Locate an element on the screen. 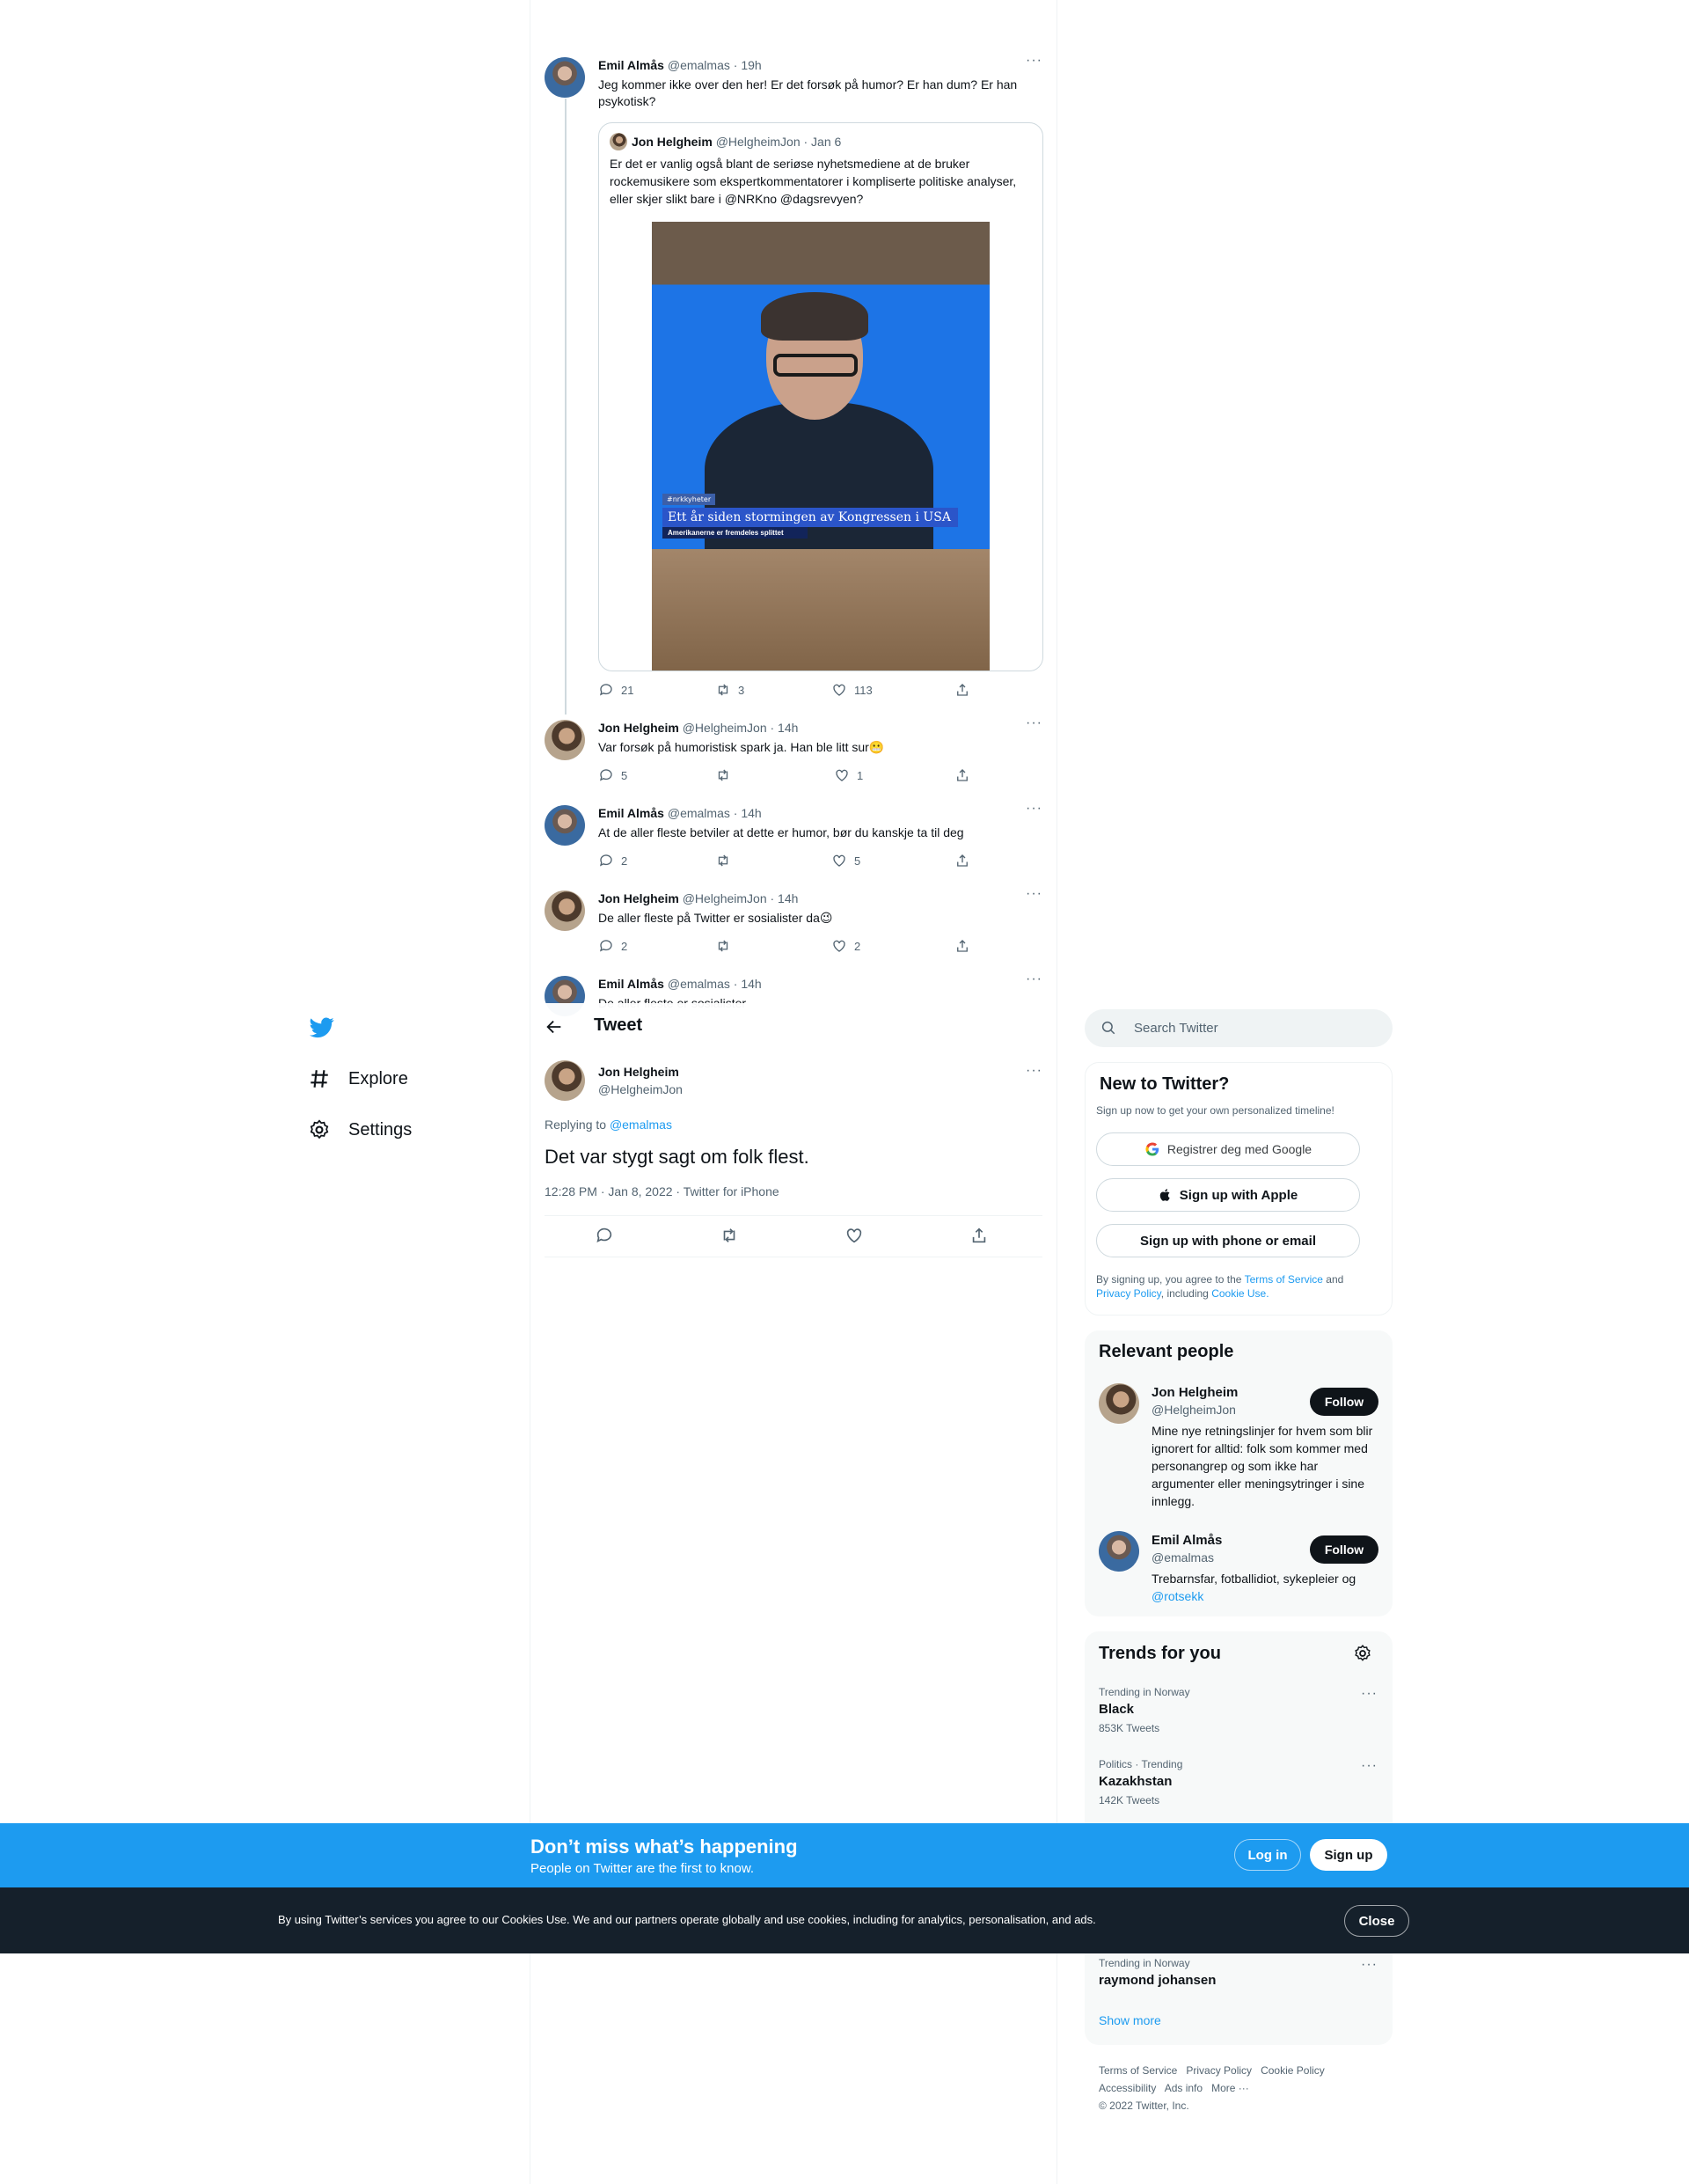 The height and width of the screenshot is (2184, 1689). person-handle: @emalmas is located at coordinates (1183, 1557).